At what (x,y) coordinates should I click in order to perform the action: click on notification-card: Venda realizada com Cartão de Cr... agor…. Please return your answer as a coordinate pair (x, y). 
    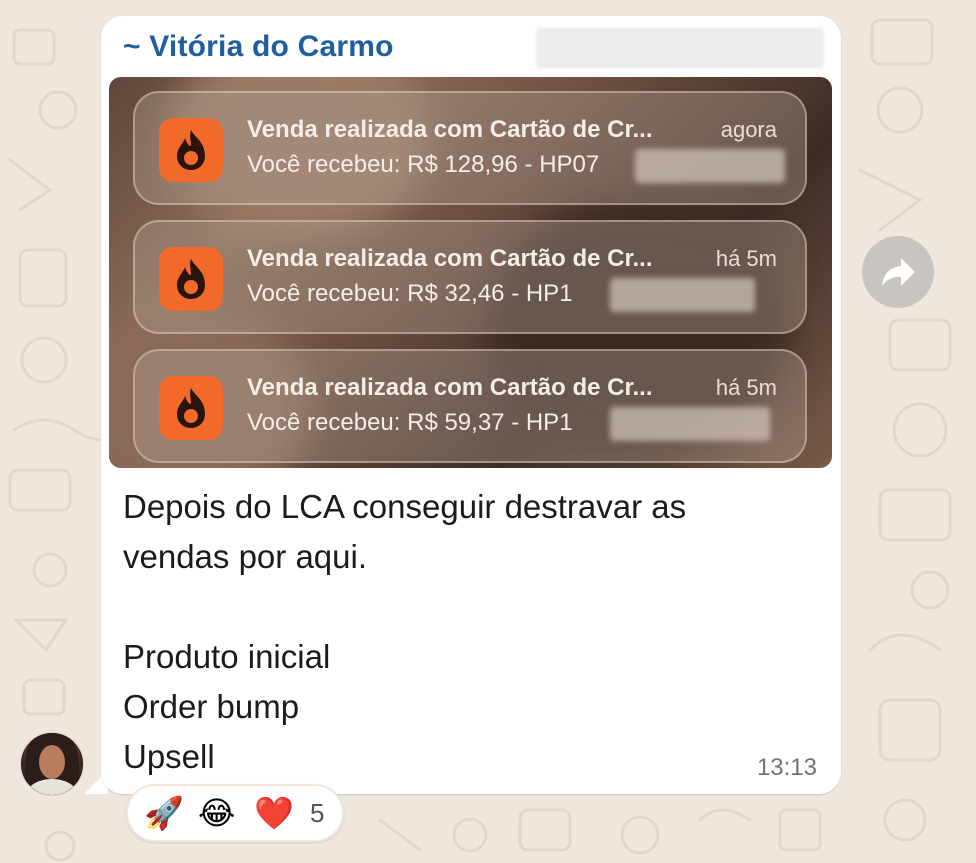
    Looking at the image, I should click on (470, 148).